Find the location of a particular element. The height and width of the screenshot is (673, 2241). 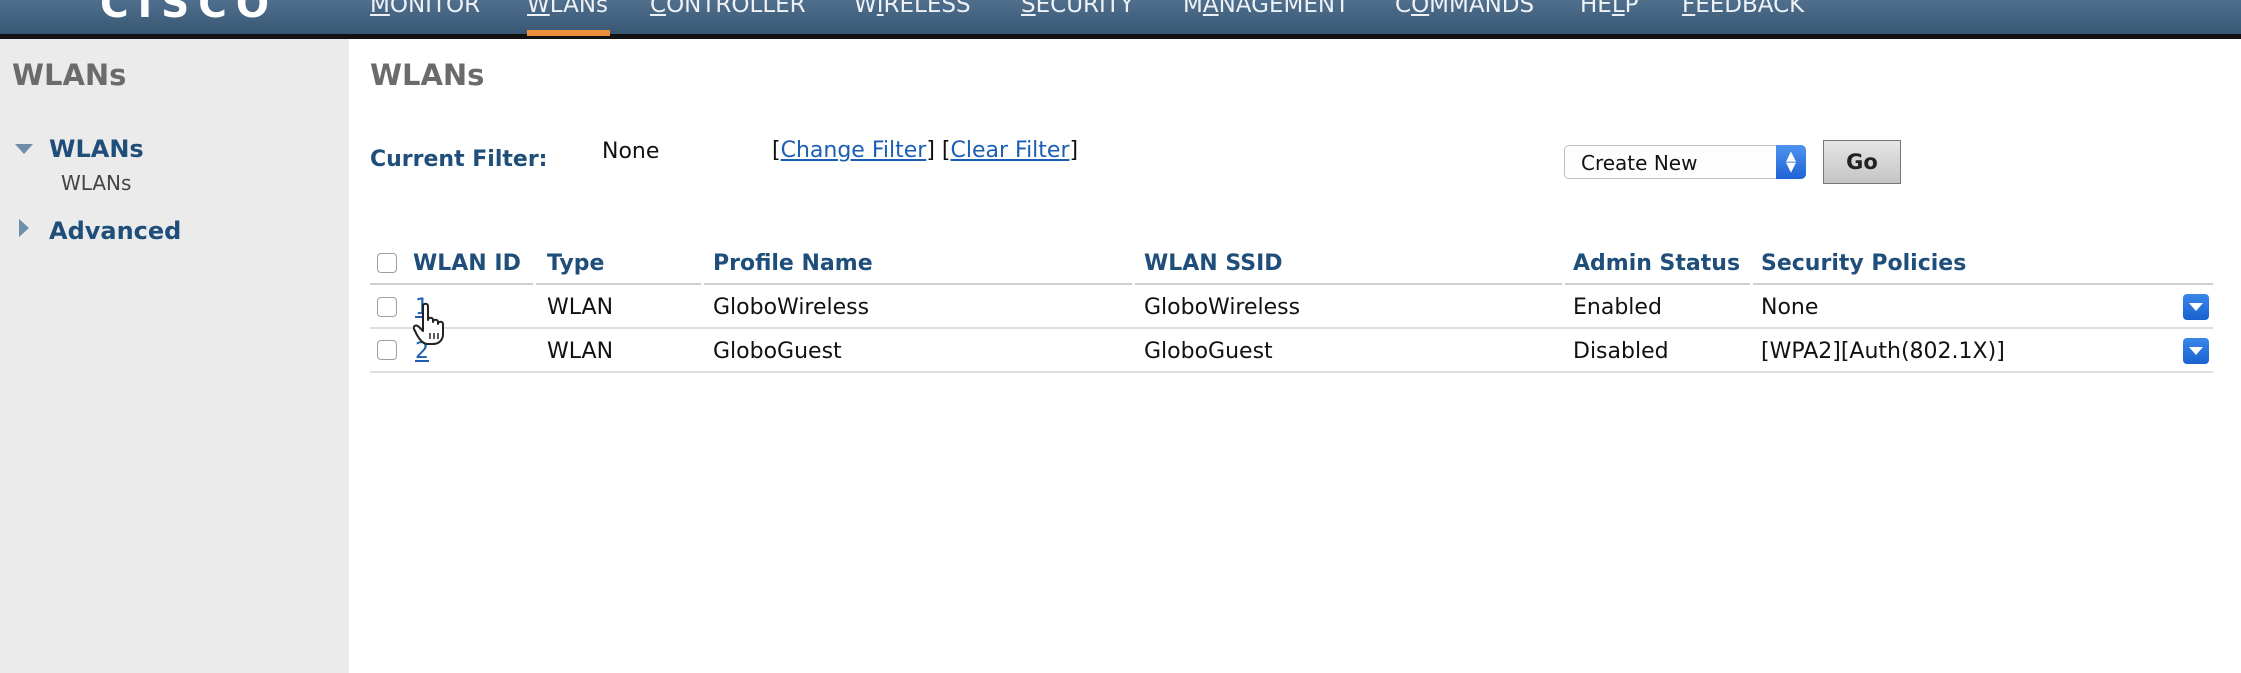

column-header-profile-name: Profile Name is located at coordinates (793, 263).